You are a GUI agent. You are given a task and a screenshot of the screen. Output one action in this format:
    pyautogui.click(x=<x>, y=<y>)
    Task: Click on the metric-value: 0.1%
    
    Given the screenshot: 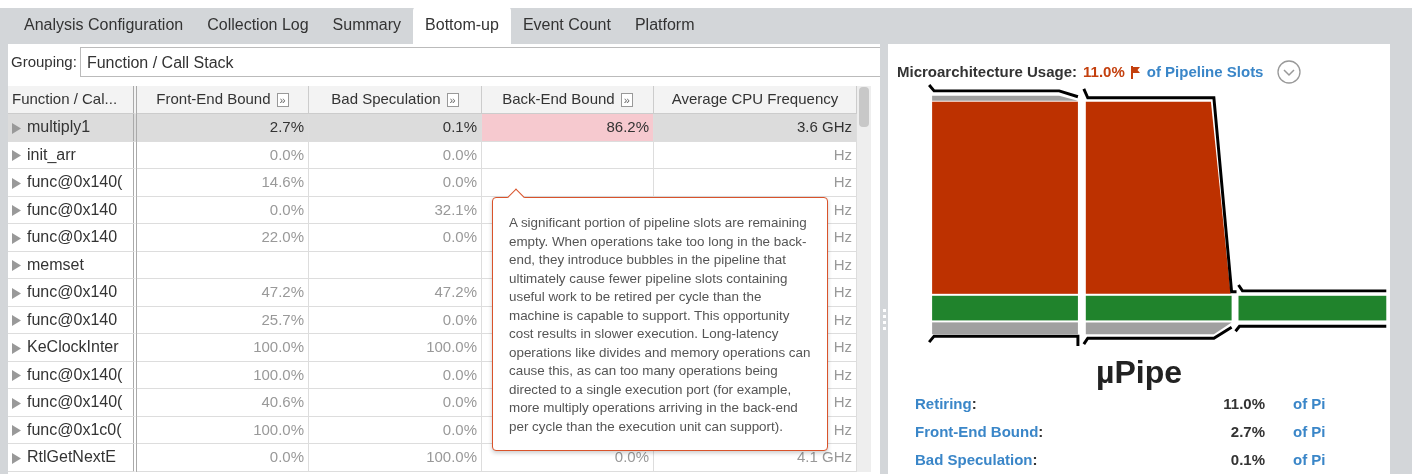 What is the action you would take?
    pyautogui.click(x=1247, y=460)
    